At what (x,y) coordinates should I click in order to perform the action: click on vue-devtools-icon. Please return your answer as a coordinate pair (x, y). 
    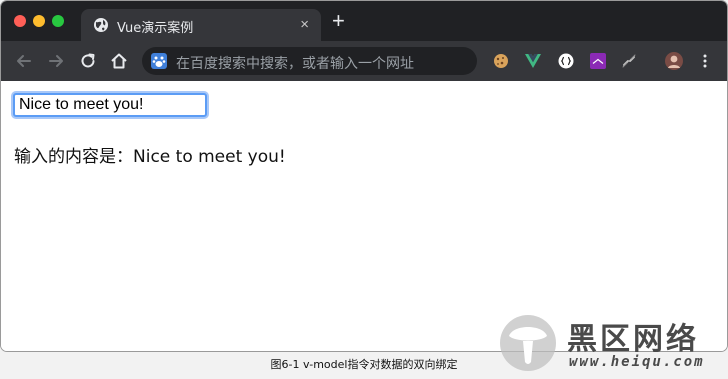
    Looking at the image, I should click on (533, 61).